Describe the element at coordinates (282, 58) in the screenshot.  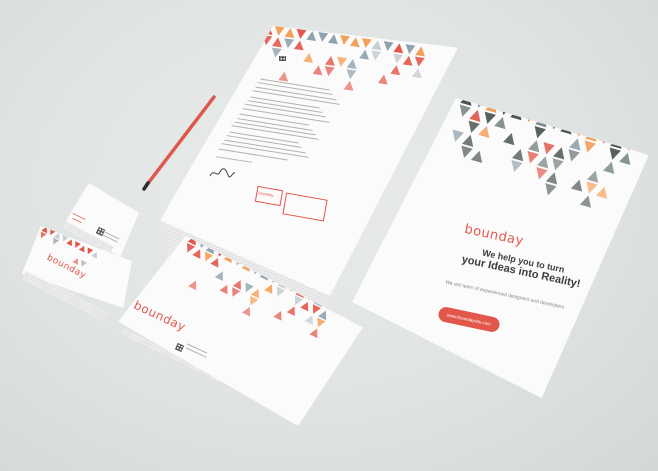
I see `letterhead-mark` at that location.